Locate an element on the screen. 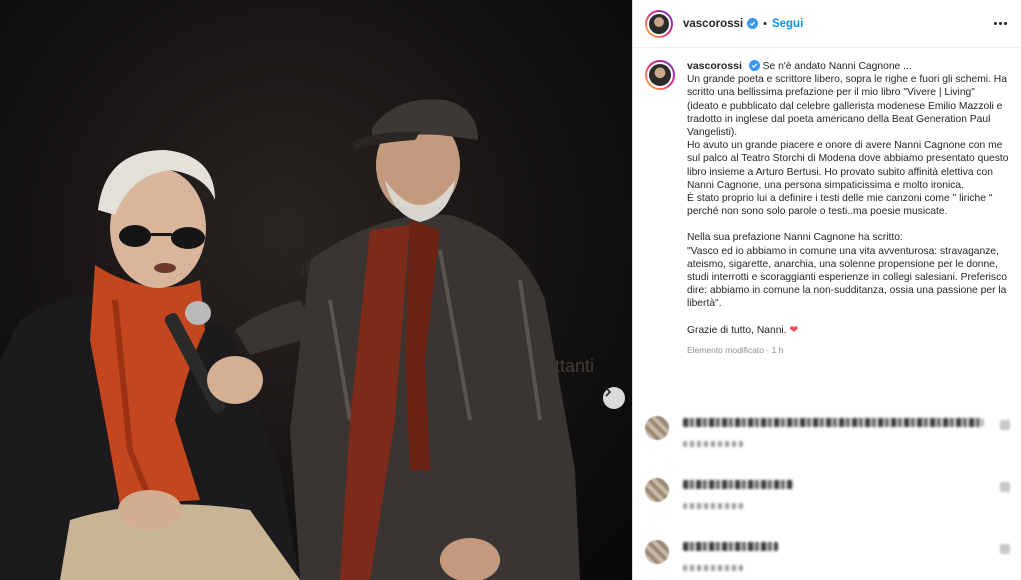 The width and height of the screenshot is (1021, 580). avatar is located at coordinates (659, 23).